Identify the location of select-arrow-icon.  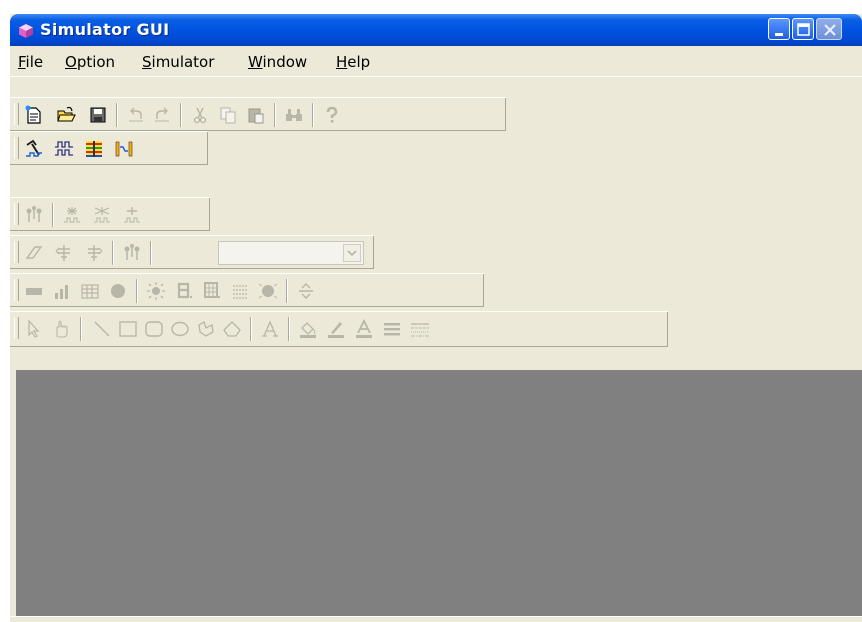
(34, 329).